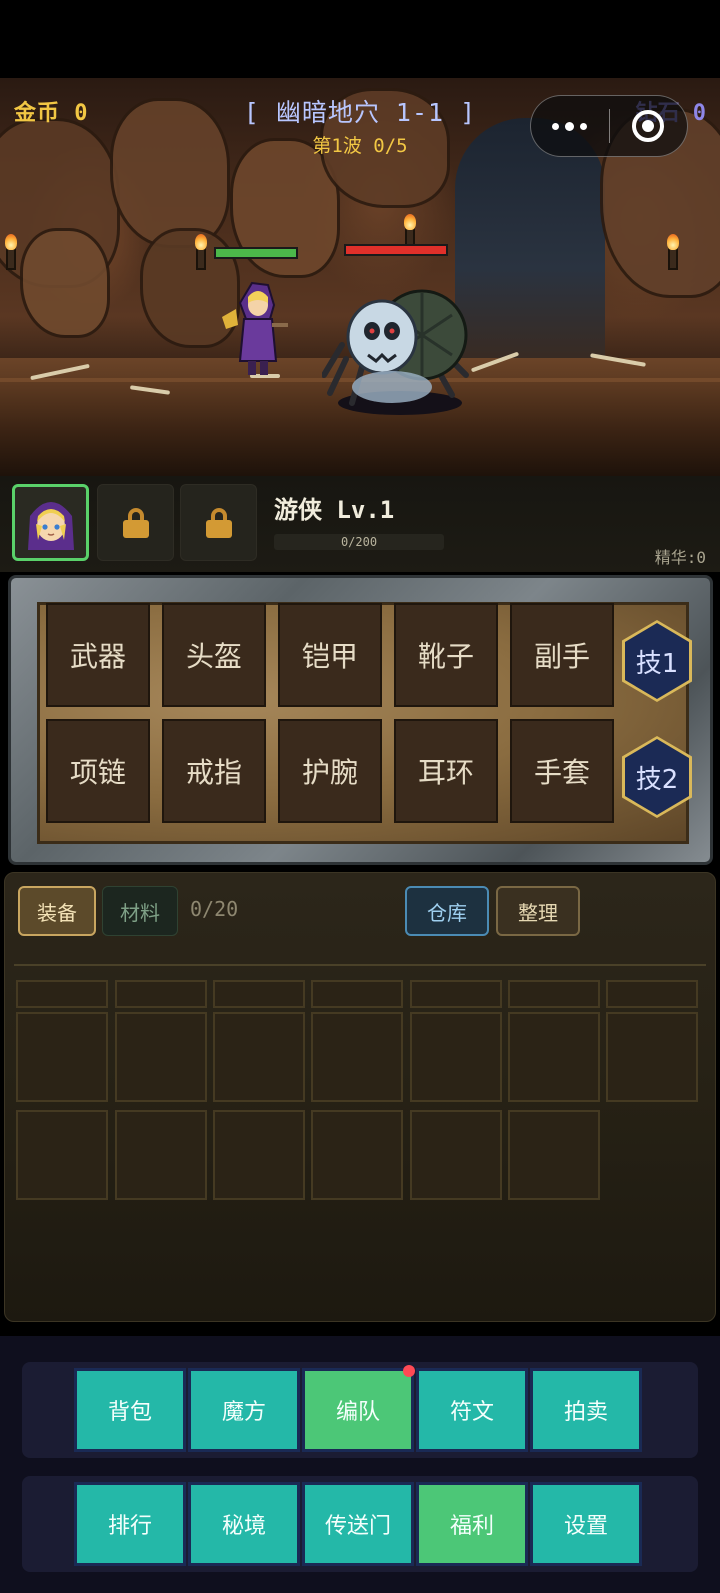 The height and width of the screenshot is (1593, 720). Describe the element at coordinates (360, 965) in the screenshot. I see `inventory-divider` at that location.